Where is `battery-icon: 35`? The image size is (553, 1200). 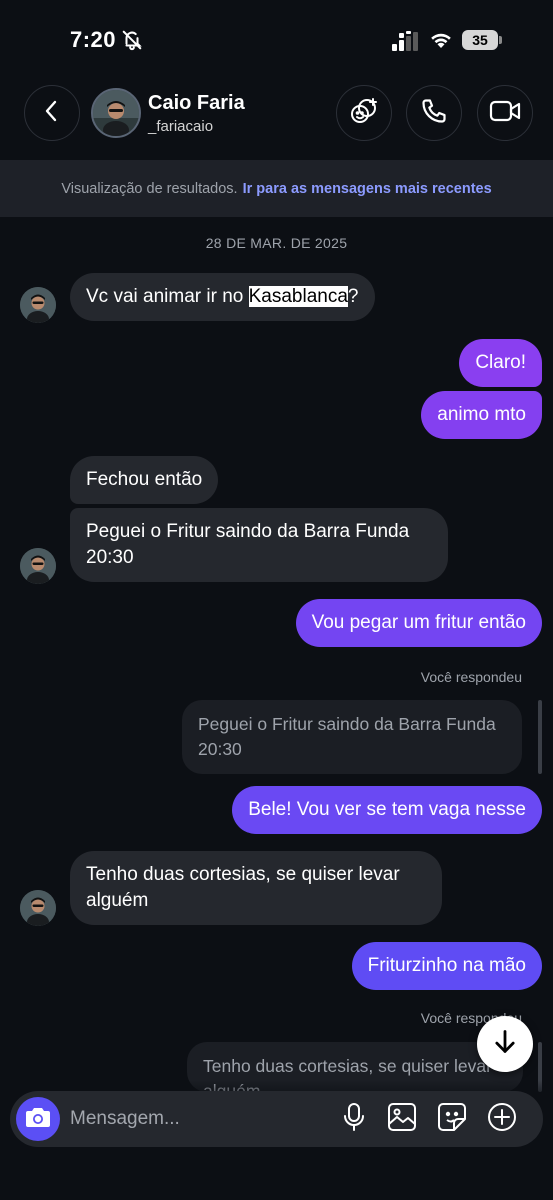 battery-icon: 35 is located at coordinates (482, 40).